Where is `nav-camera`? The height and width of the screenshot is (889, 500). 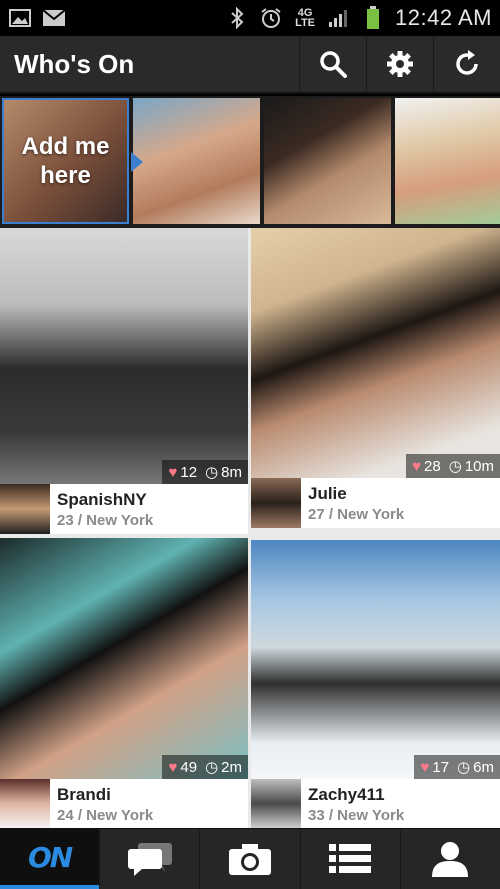
nav-camera is located at coordinates (249, 859).